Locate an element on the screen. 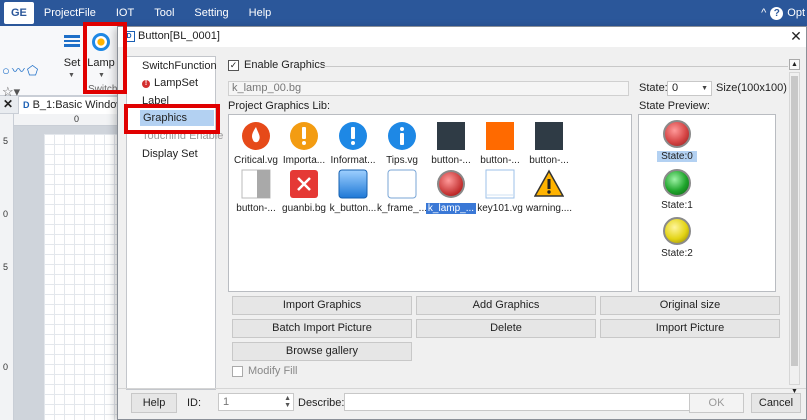 Image resolution: width=807 pixels, height=420 pixels. set-tool-button: Set ▼ is located at coordinates (72, 56).